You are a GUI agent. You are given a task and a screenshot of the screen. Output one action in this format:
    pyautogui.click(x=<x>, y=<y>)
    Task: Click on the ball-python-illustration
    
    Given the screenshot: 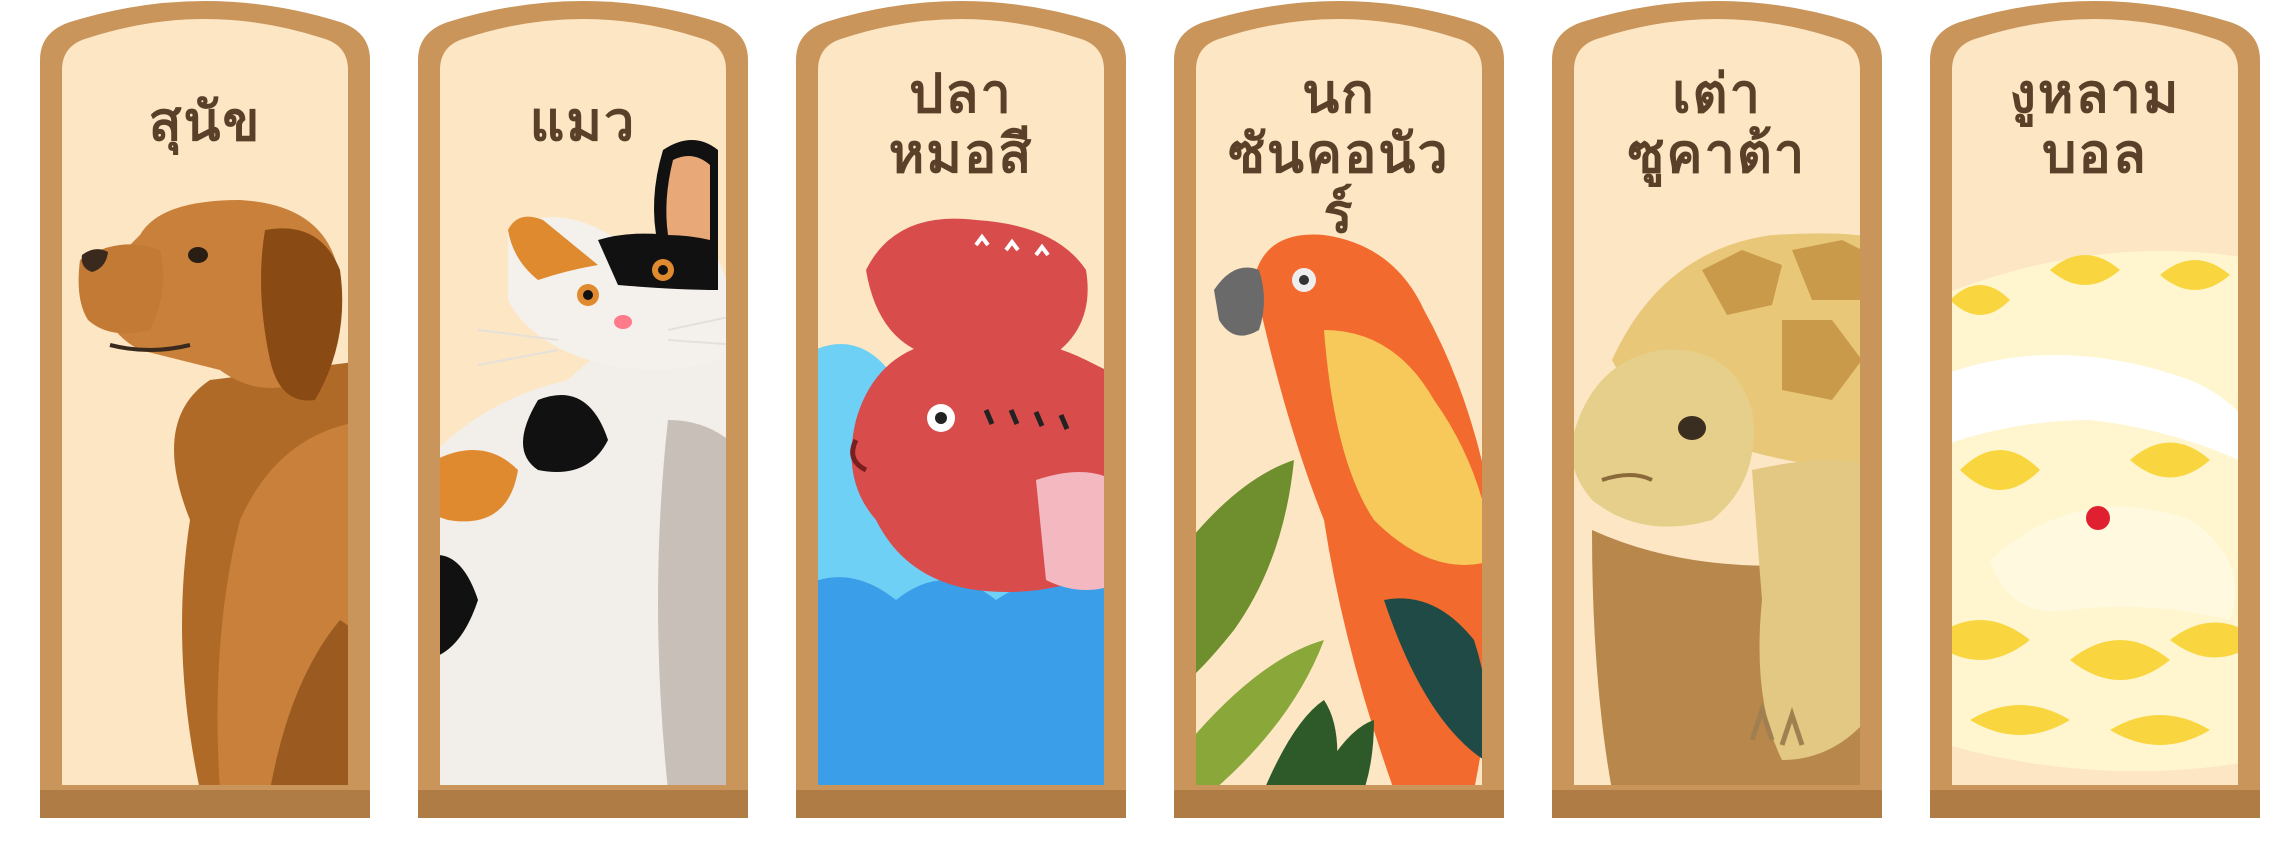 What is the action you would take?
    pyautogui.click(x=2095, y=511)
    